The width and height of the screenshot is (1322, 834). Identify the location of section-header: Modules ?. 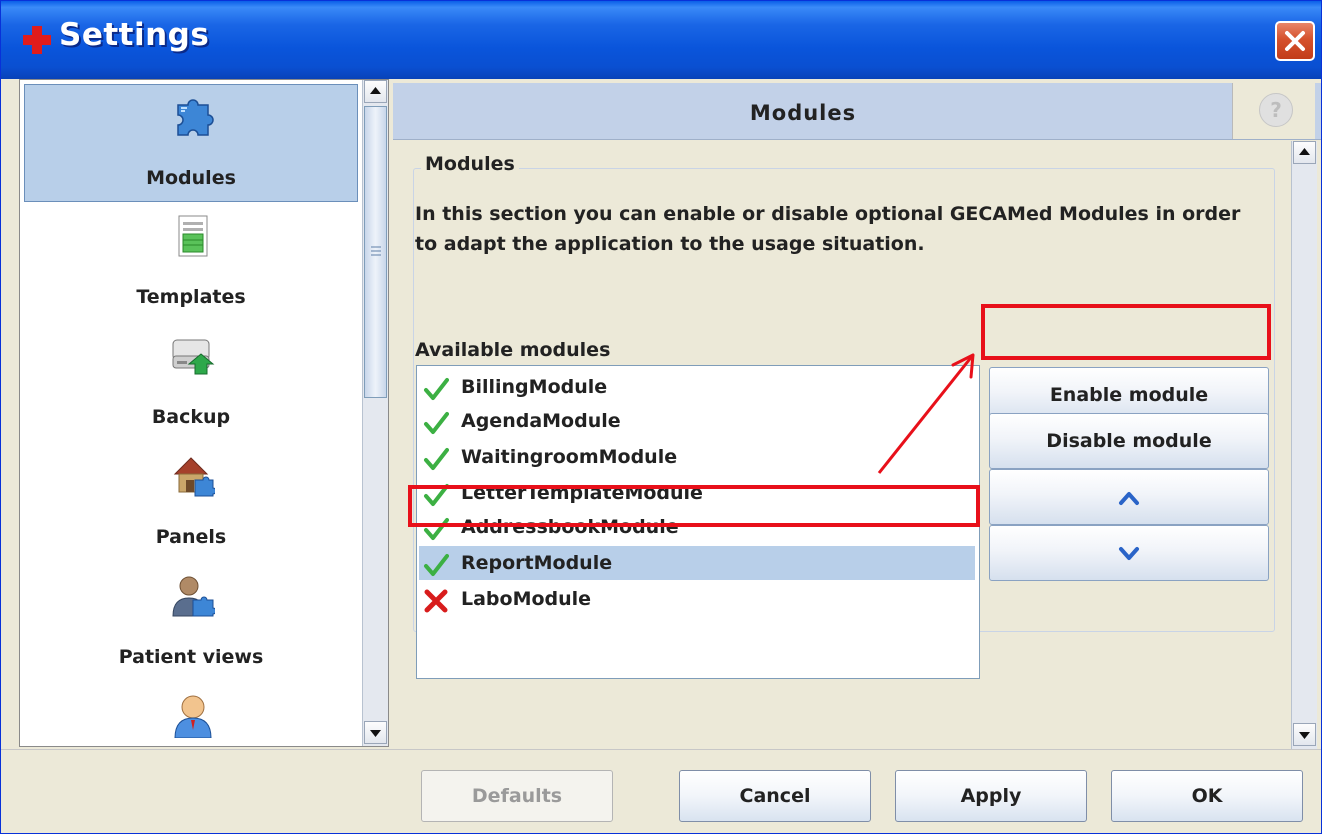
(857, 111).